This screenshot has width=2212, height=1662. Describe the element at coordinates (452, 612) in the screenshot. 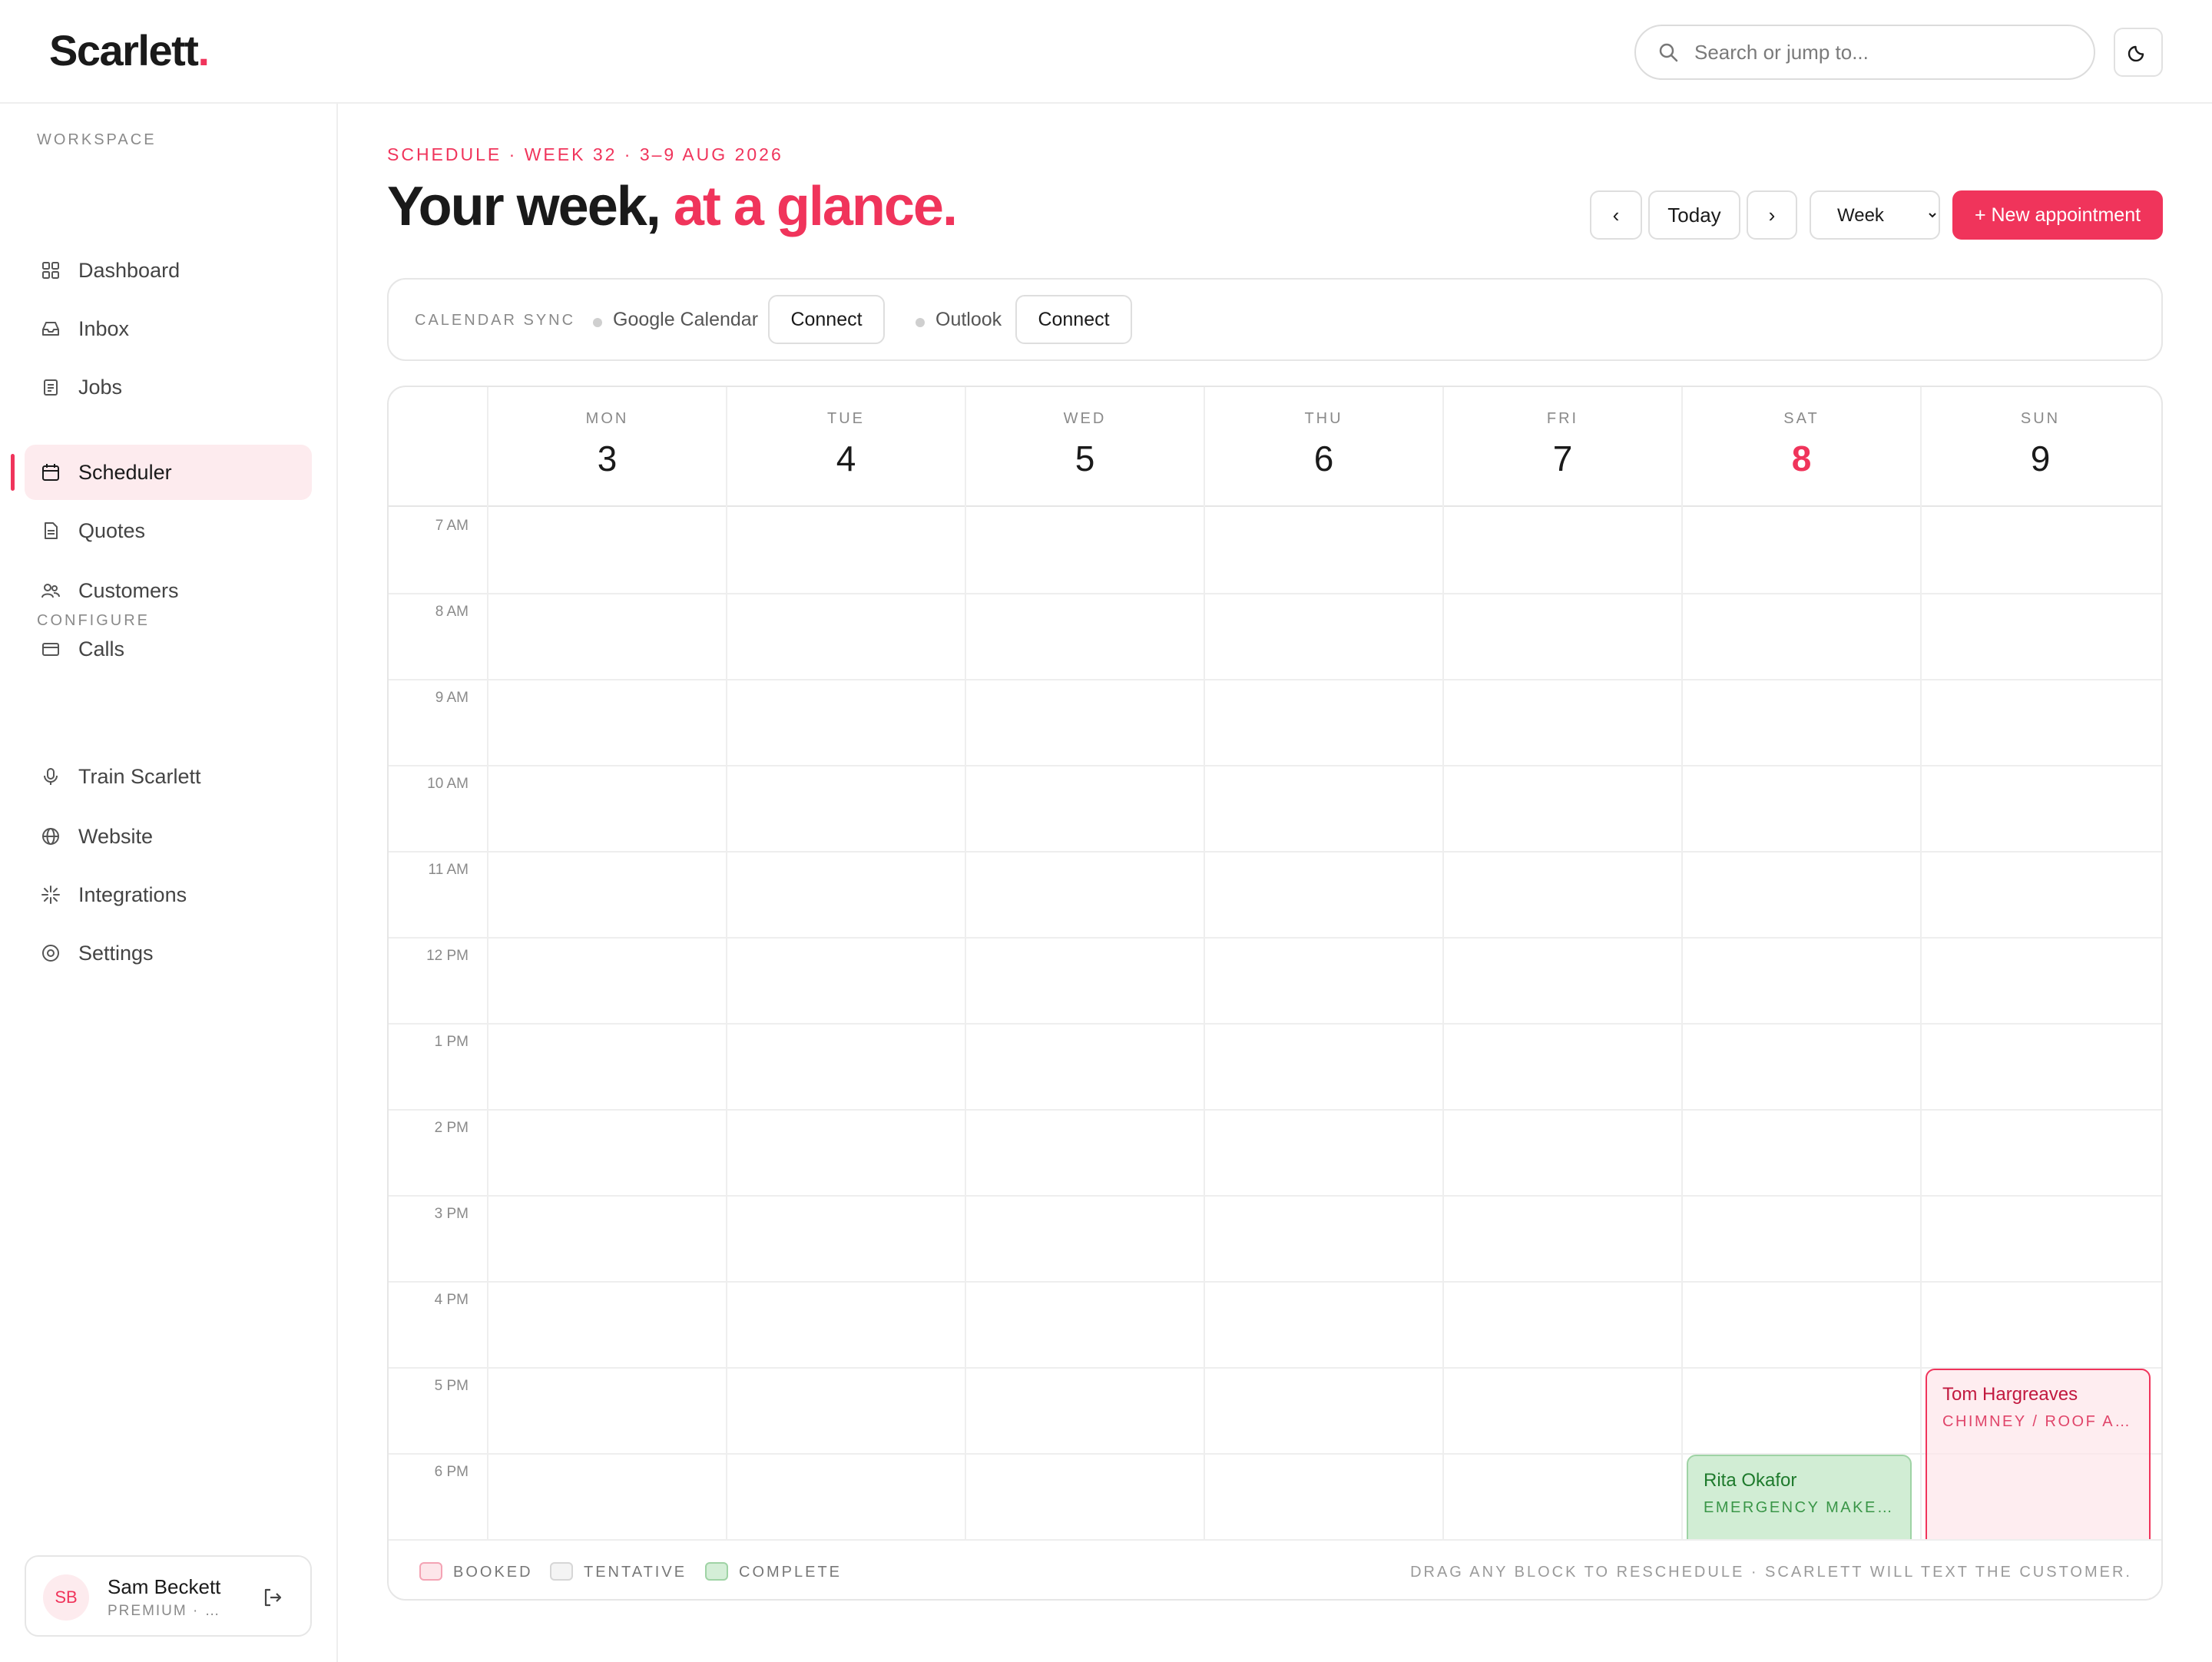

I see `hour-label: 8 AM` at that location.